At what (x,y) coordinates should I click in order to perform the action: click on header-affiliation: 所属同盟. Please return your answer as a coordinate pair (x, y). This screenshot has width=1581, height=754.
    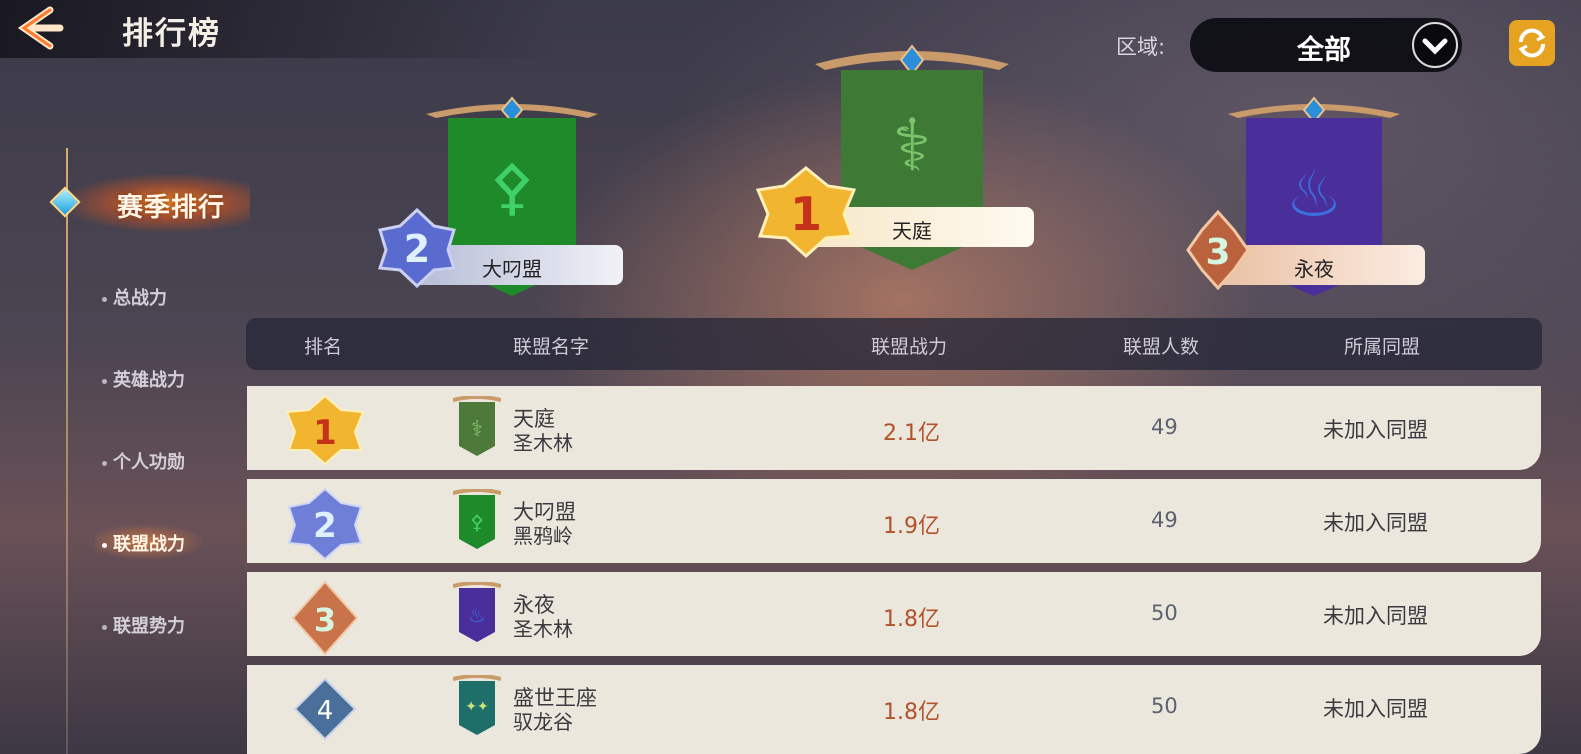
    Looking at the image, I should click on (1382, 347).